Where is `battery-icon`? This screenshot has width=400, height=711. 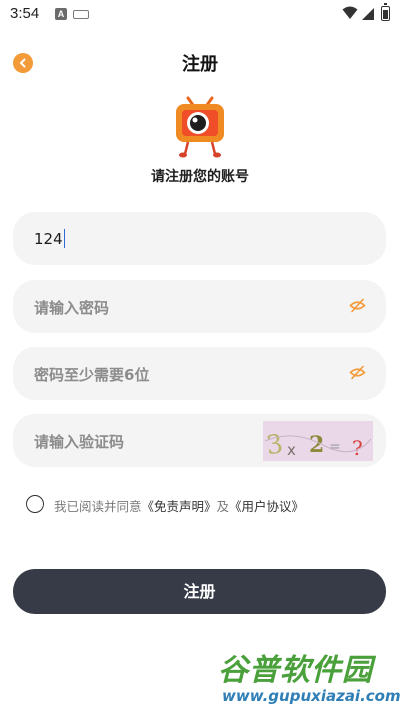 battery-icon is located at coordinates (385, 12).